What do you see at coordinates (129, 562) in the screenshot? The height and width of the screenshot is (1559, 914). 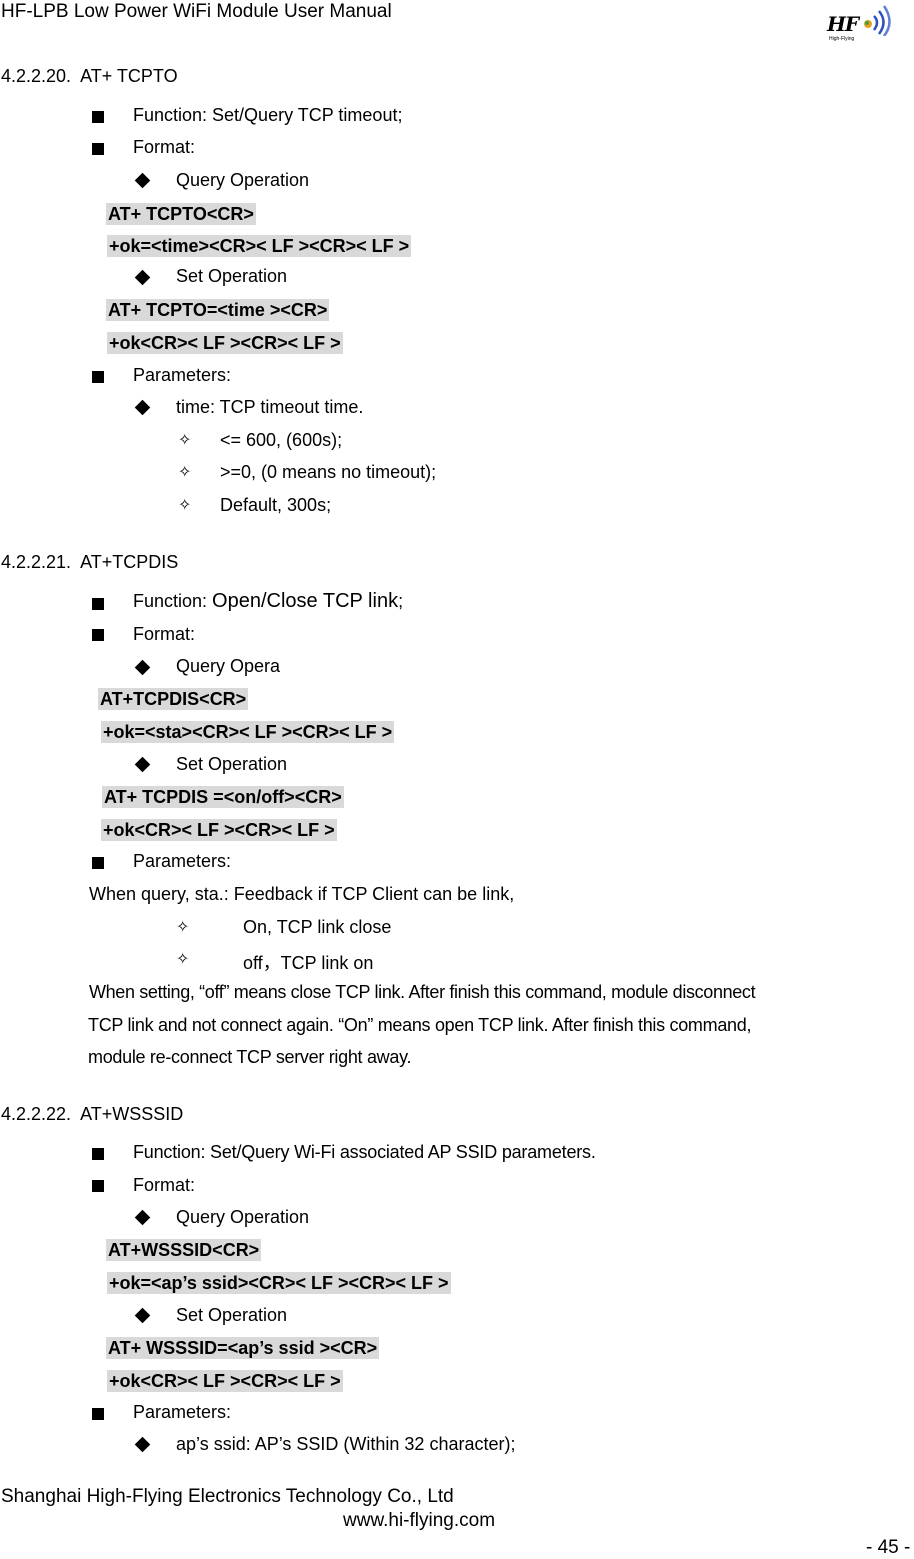 I see `section-title: AT+TCPDIS` at bounding box center [129, 562].